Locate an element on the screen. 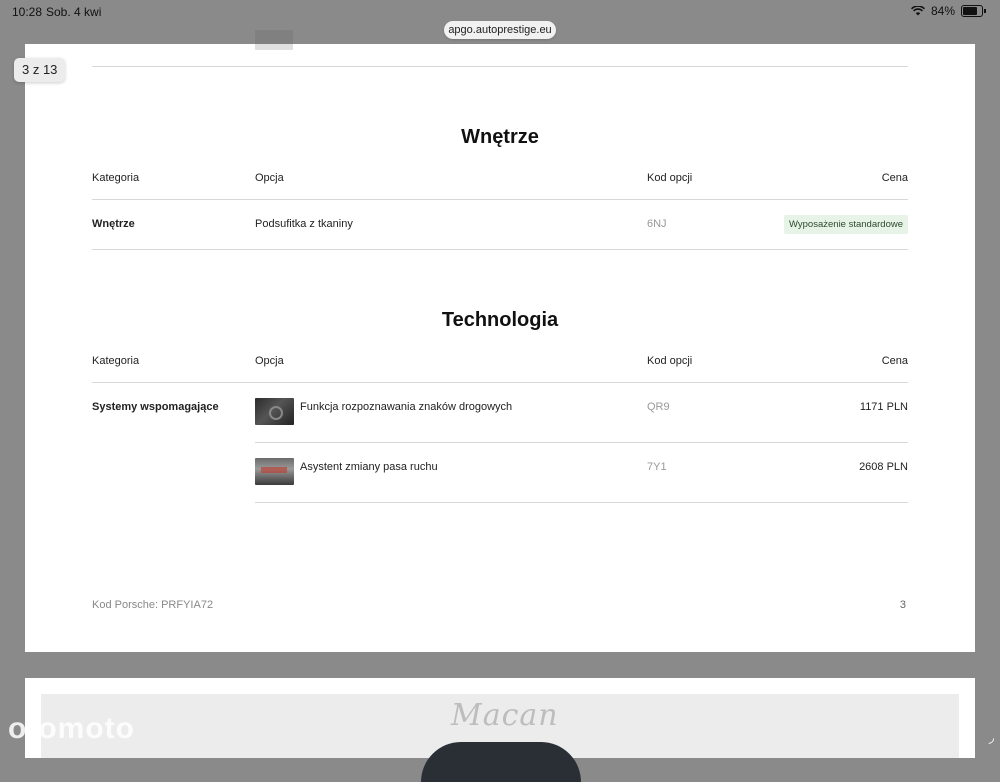  battery-tip is located at coordinates (985, 11).